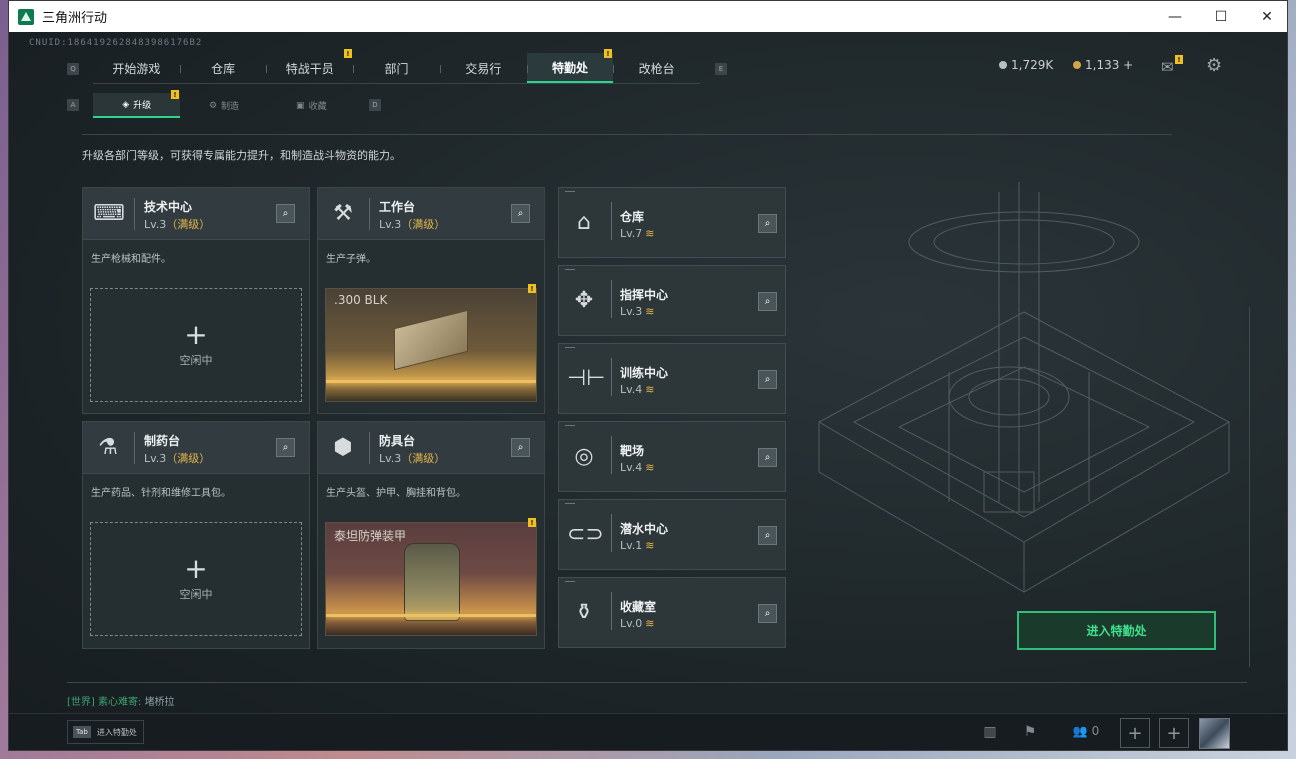  I want to click on chat-line: [世界] 素心难寄: 堵桥拉, so click(121, 700).